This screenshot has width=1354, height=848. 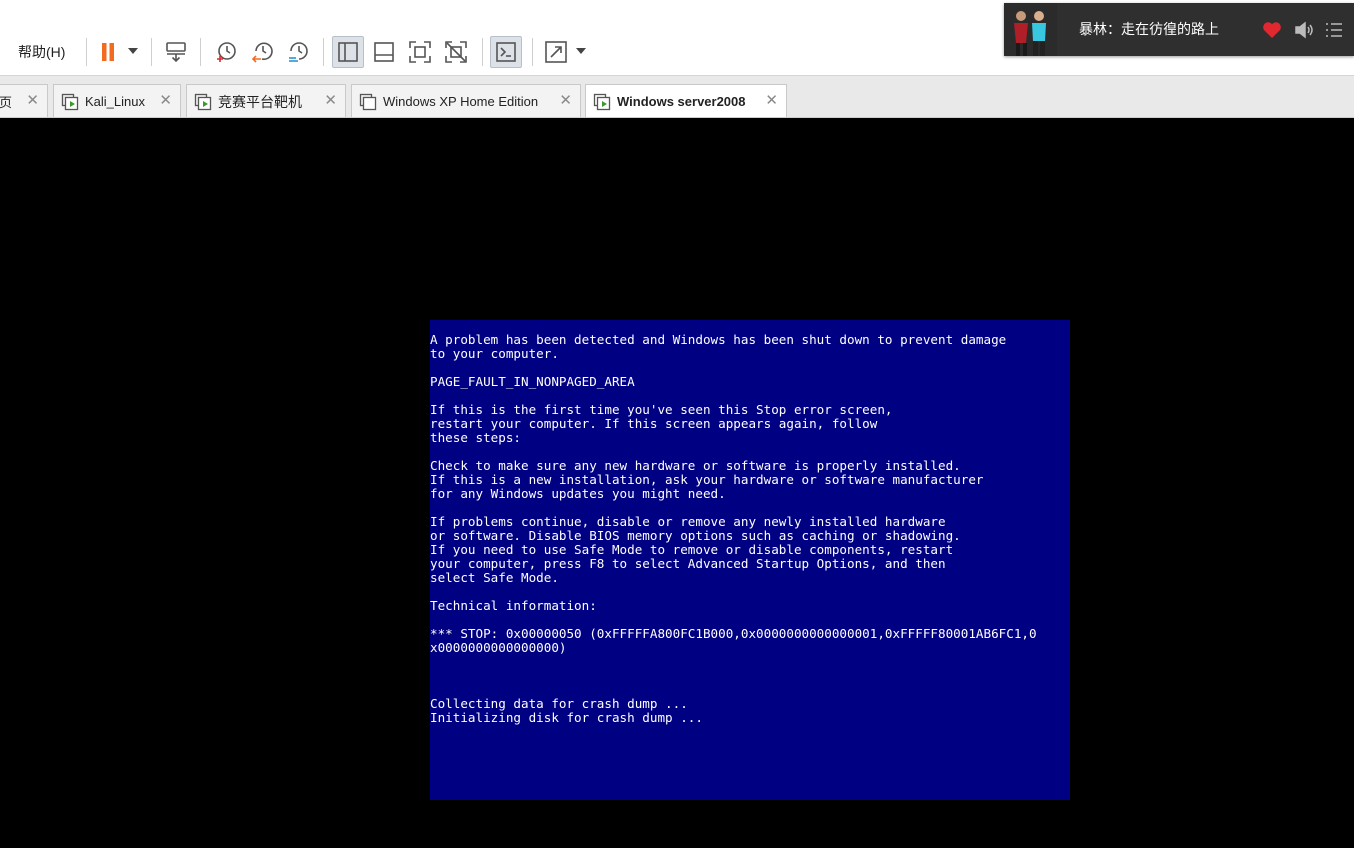 I want to click on send-ctrl-alt-del-button, so click(x=176, y=52).